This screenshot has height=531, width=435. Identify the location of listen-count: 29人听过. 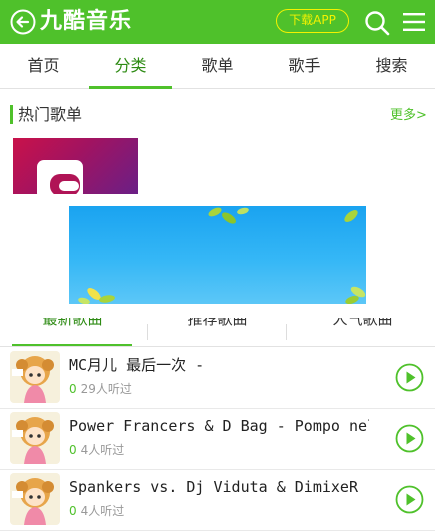
(106, 389).